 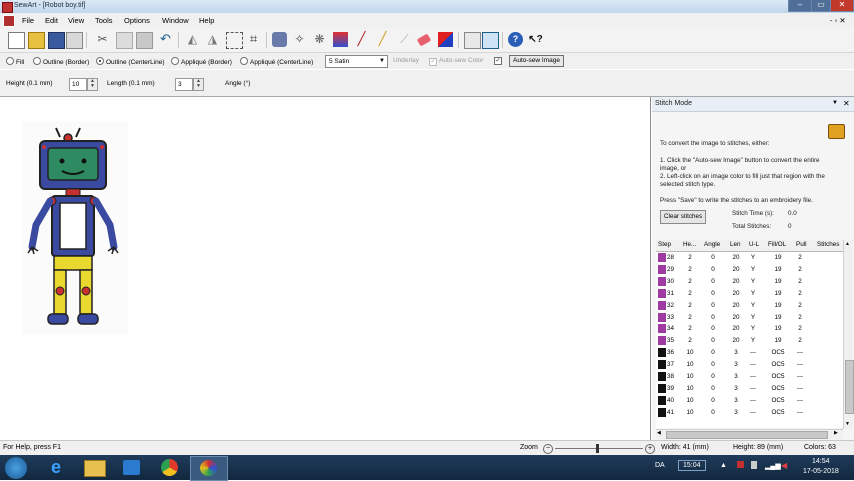 What do you see at coordinates (754, 244) in the screenshot?
I see `col-ul: U-L` at bounding box center [754, 244].